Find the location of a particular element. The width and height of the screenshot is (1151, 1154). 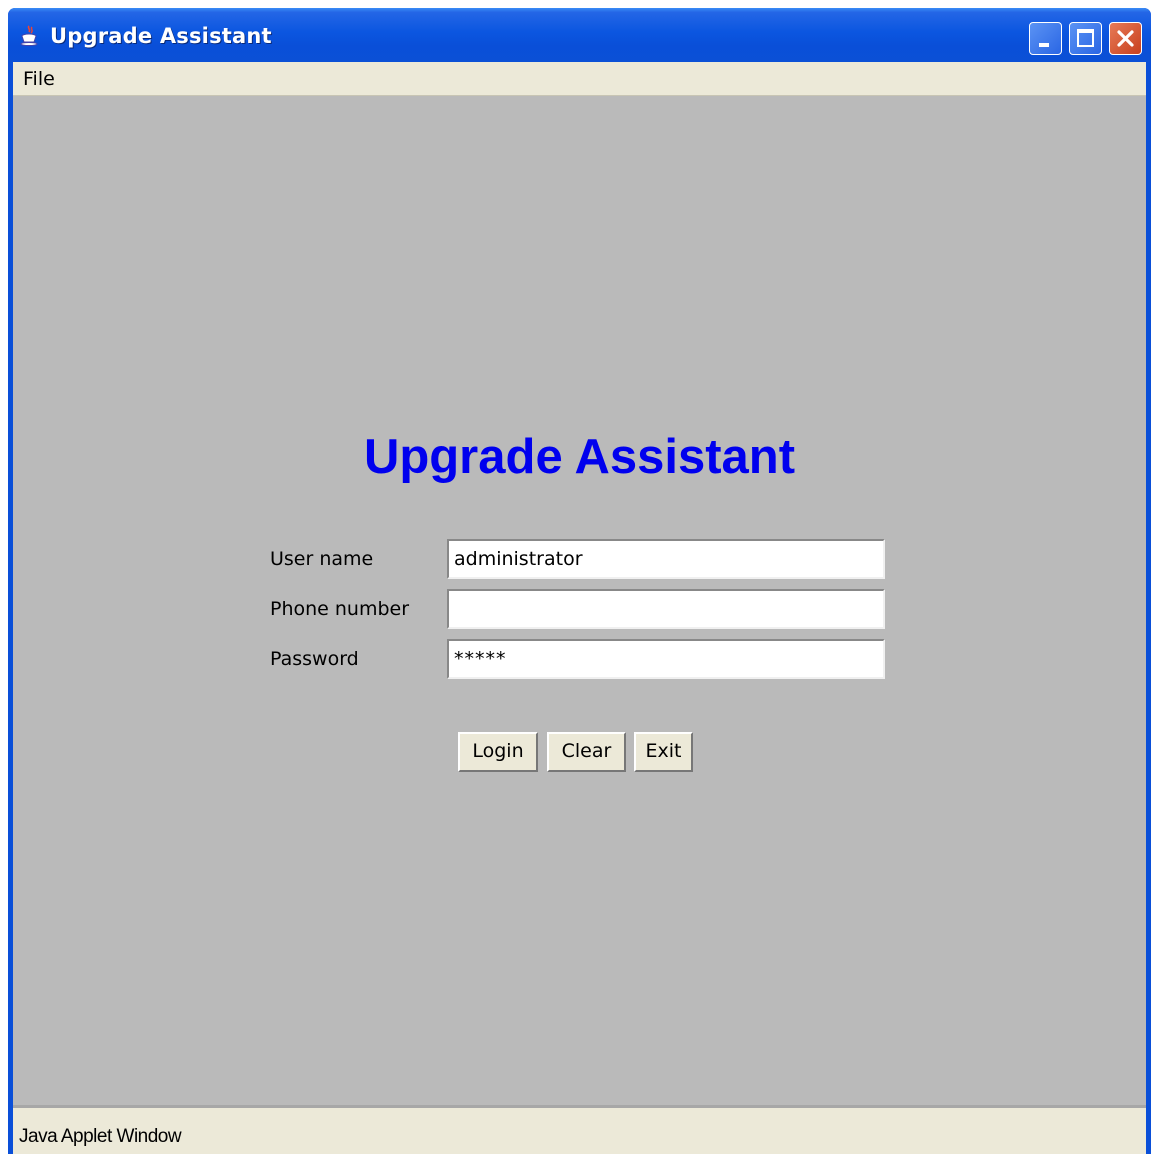

maximize-button is located at coordinates (1085, 38).